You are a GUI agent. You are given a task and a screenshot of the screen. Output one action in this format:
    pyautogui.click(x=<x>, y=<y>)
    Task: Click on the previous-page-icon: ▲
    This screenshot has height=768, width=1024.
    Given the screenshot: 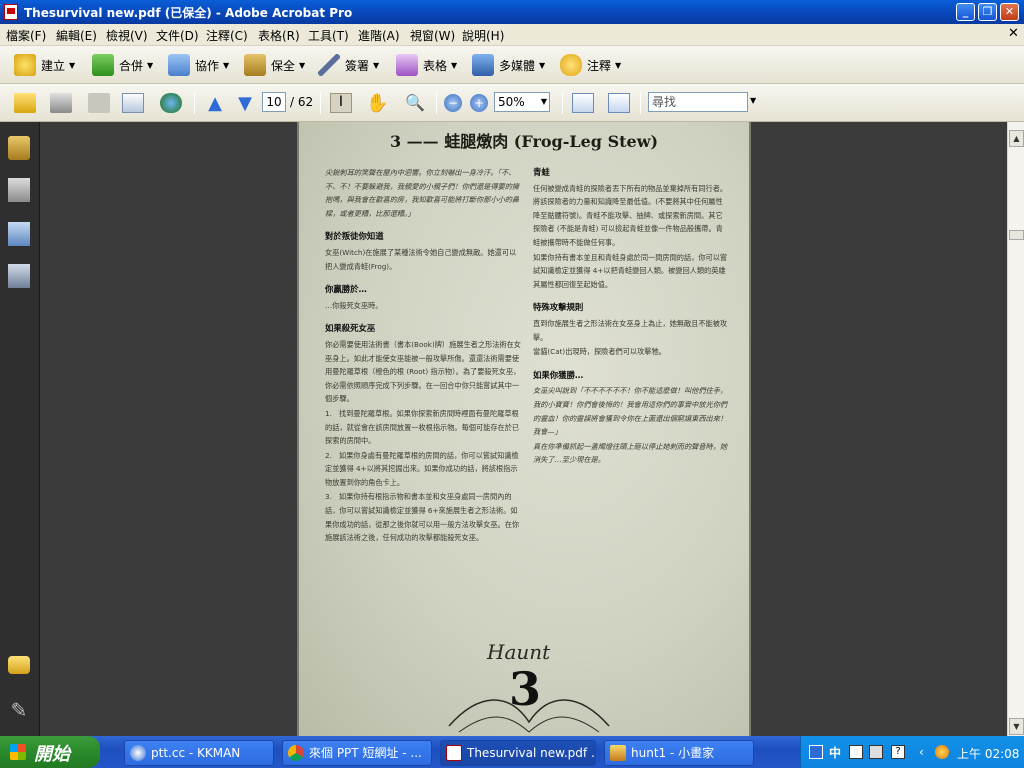 What is the action you would take?
    pyautogui.click(x=215, y=103)
    